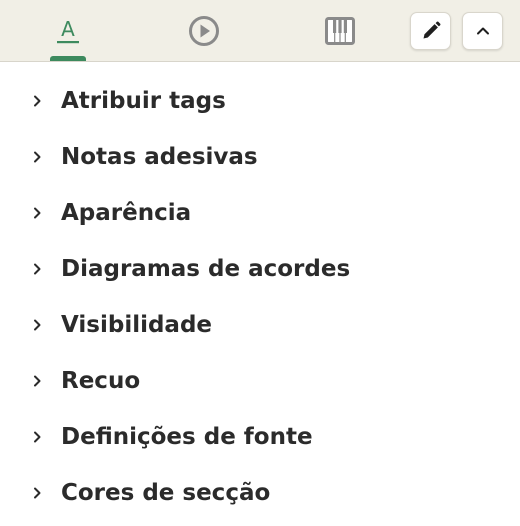 Image resolution: width=520 pixels, height=526 pixels. What do you see at coordinates (166, 493) in the screenshot?
I see `menu-item-label: Cores de secção` at bounding box center [166, 493].